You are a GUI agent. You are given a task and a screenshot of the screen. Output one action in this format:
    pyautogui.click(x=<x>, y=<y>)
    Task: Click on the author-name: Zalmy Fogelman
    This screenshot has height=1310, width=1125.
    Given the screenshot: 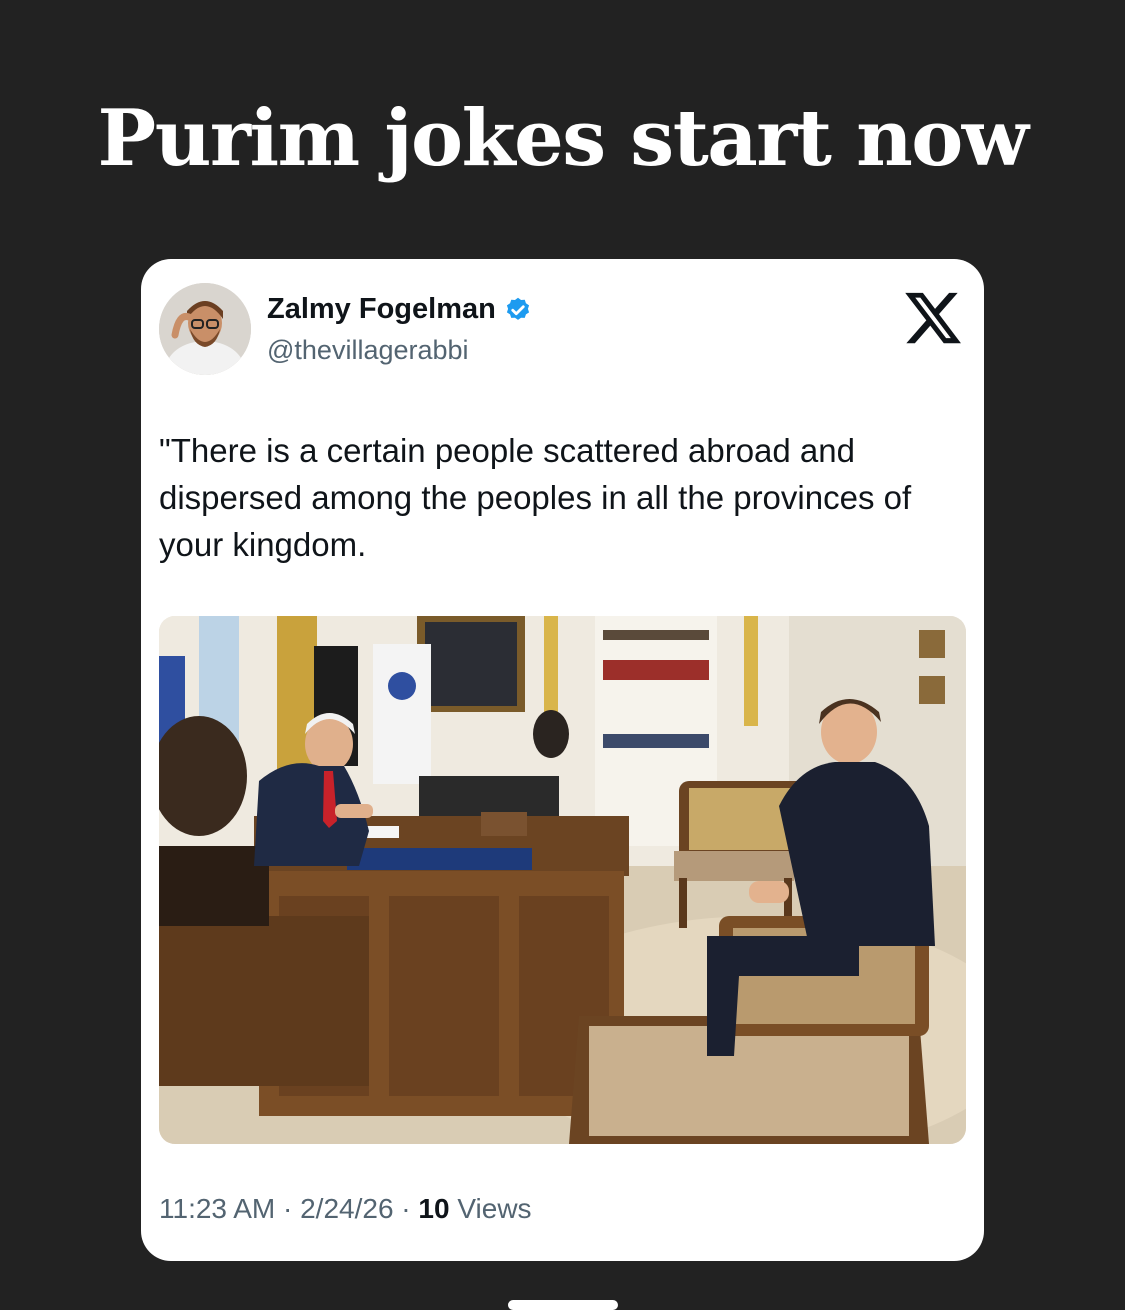 What is the action you would take?
    pyautogui.click(x=381, y=309)
    